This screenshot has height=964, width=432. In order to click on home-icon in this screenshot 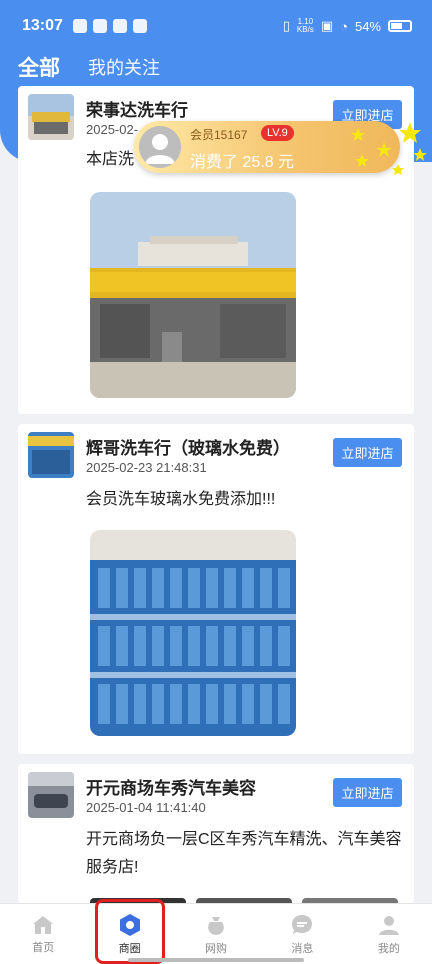, I will do `click(43, 924)`.